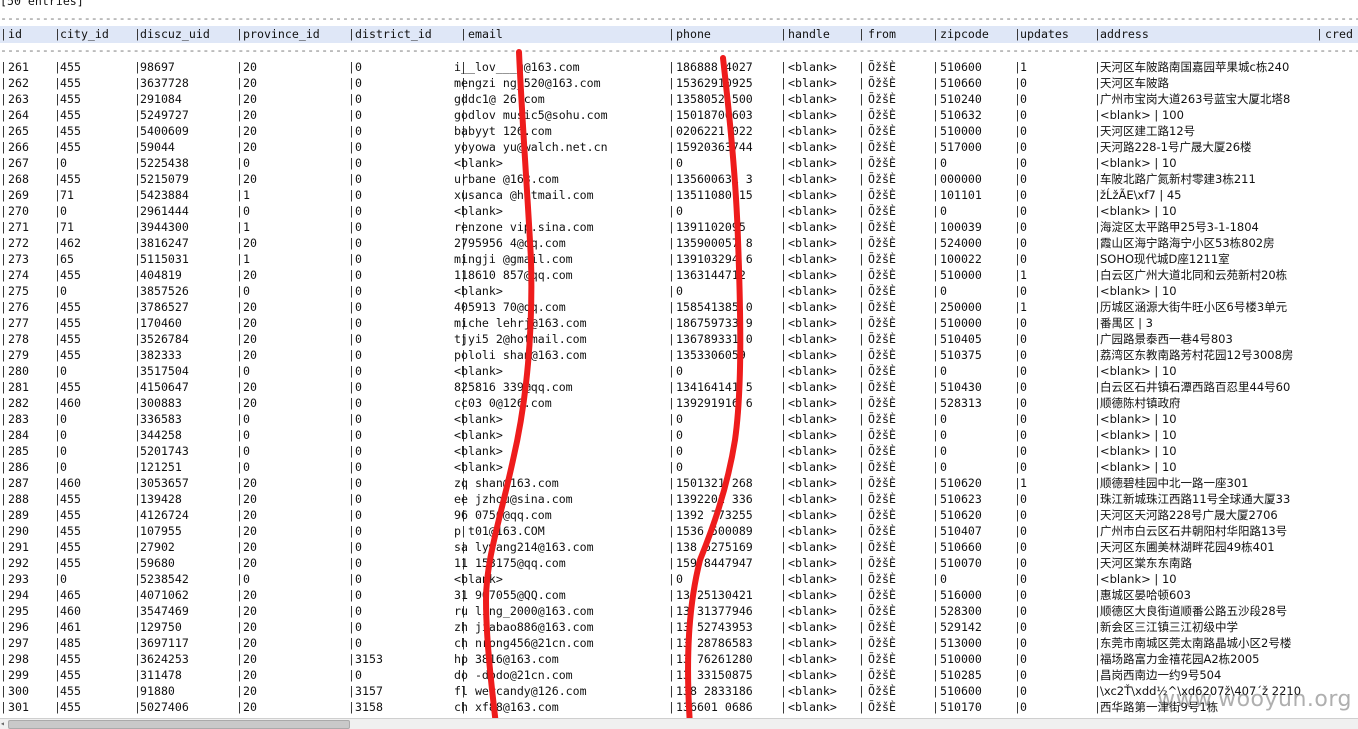 This screenshot has width=1358, height=729. I want to click on cell-discuz-uid: 59680, so click(157, 563).